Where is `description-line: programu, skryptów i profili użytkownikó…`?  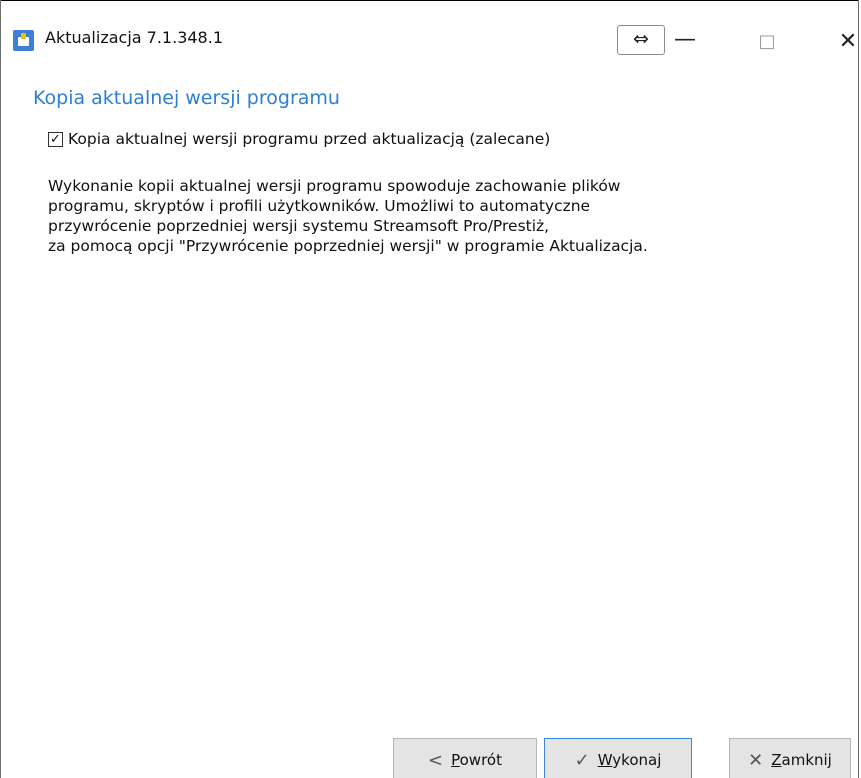
description-line: programu, skryptów i profili użytkownikó… is located at coordinates (319, 206).